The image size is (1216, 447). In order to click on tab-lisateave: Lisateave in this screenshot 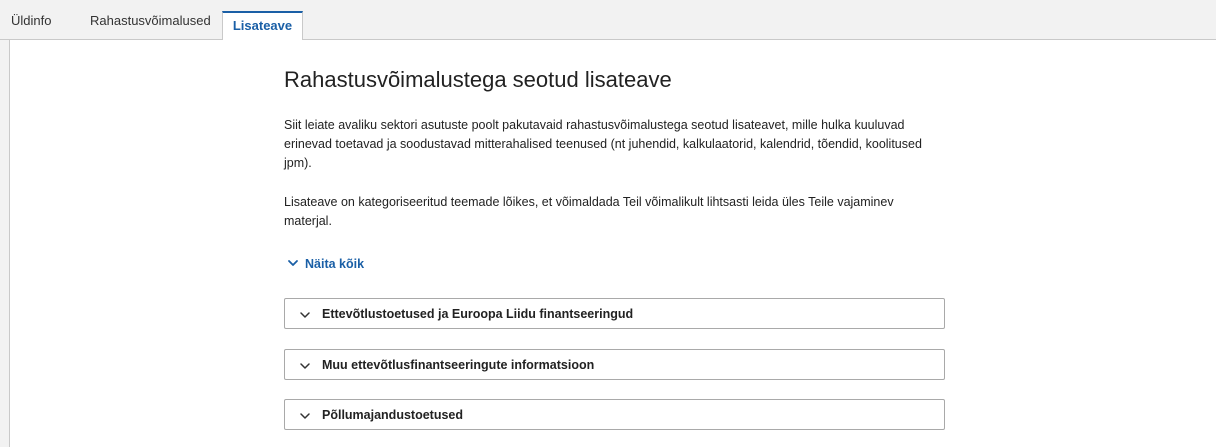, I will do `click(262, 26)`.